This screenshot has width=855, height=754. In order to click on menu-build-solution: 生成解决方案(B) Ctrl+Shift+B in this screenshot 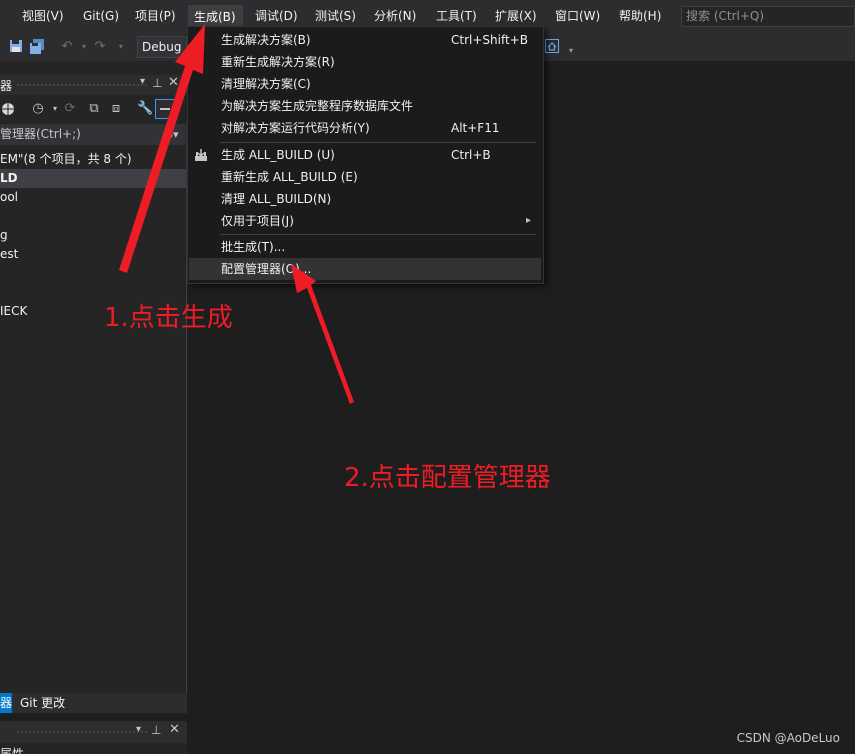, I will do `click(365, 40)`.